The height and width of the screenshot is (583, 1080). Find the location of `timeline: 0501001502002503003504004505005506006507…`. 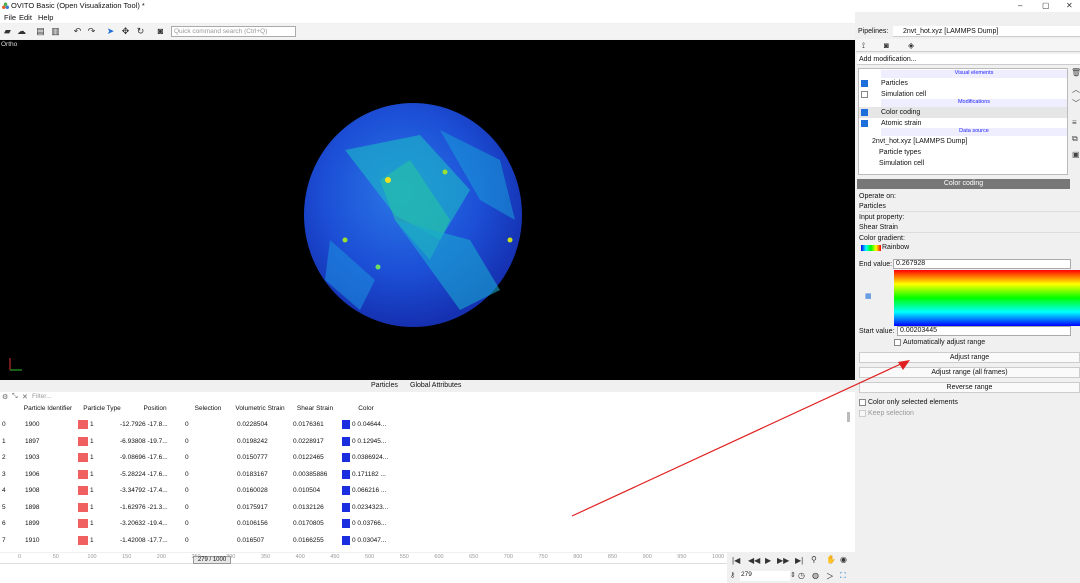

timeline: 0501001502002503003504004505005506006507… is located at coordinates (363, 568).